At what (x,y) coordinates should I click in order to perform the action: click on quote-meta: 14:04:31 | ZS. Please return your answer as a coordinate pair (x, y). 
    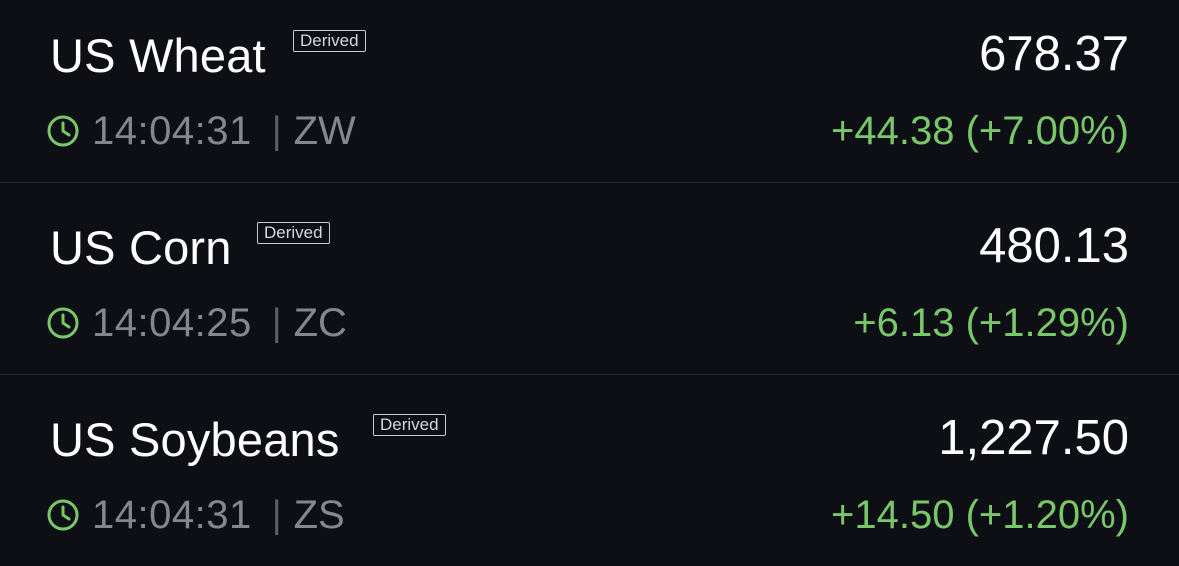
    Looking at the image, I should click on (195, 515).